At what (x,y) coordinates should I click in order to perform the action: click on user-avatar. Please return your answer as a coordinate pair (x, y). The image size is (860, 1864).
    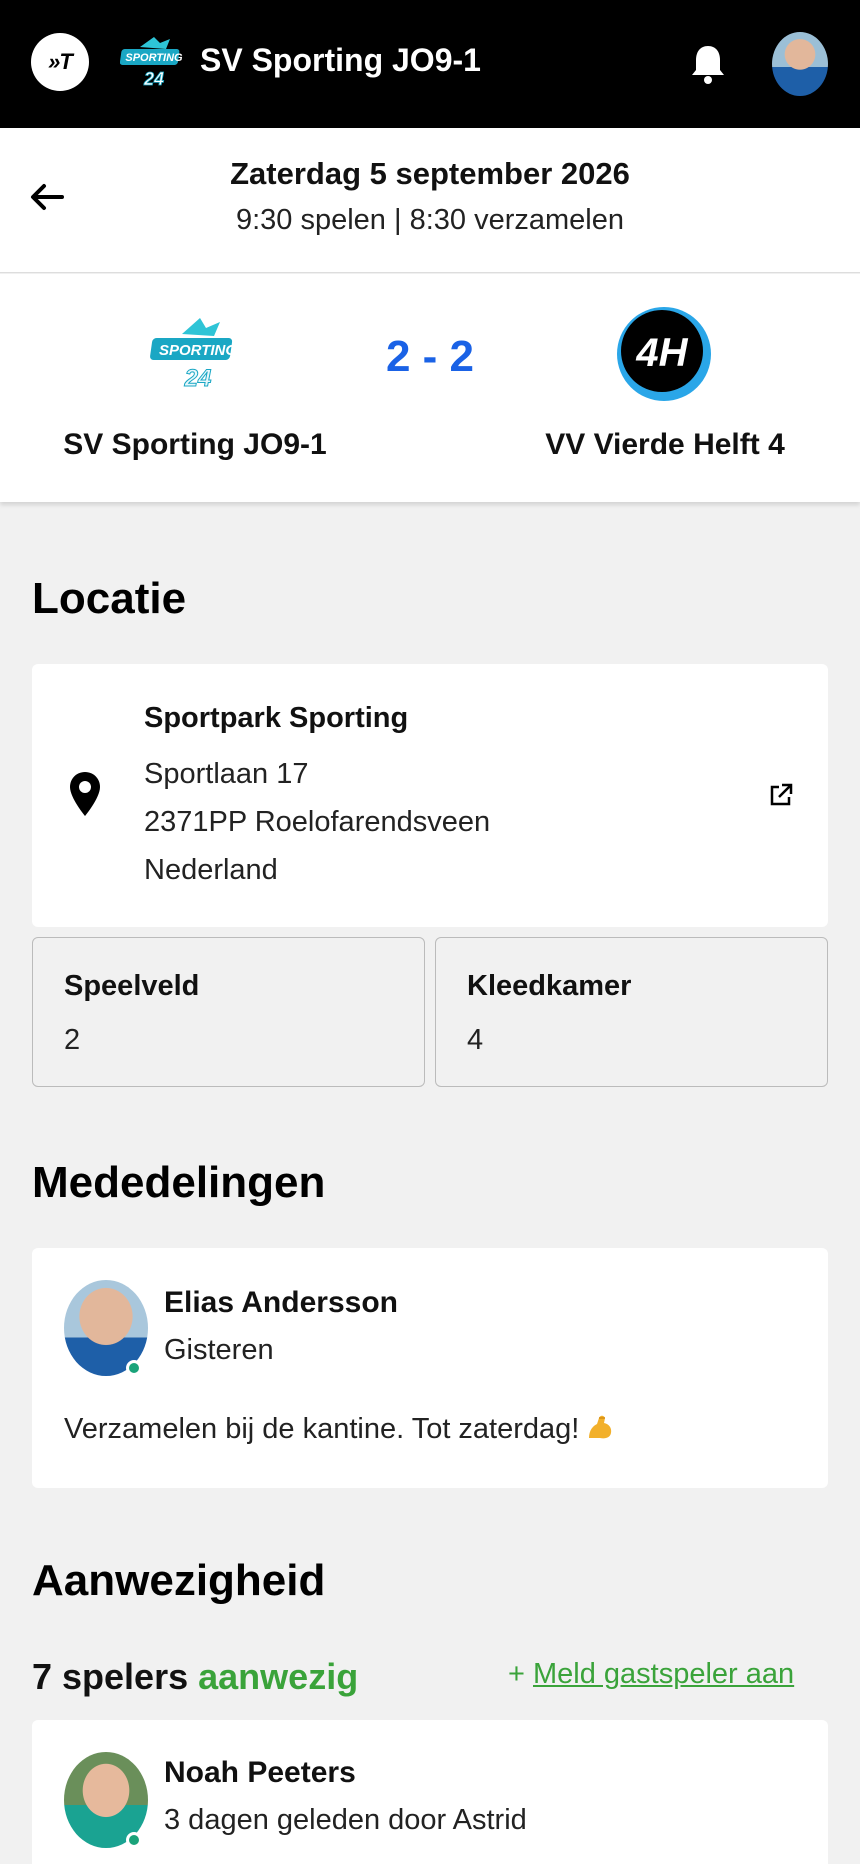
    Looking at the image, I should click on (800, 64).